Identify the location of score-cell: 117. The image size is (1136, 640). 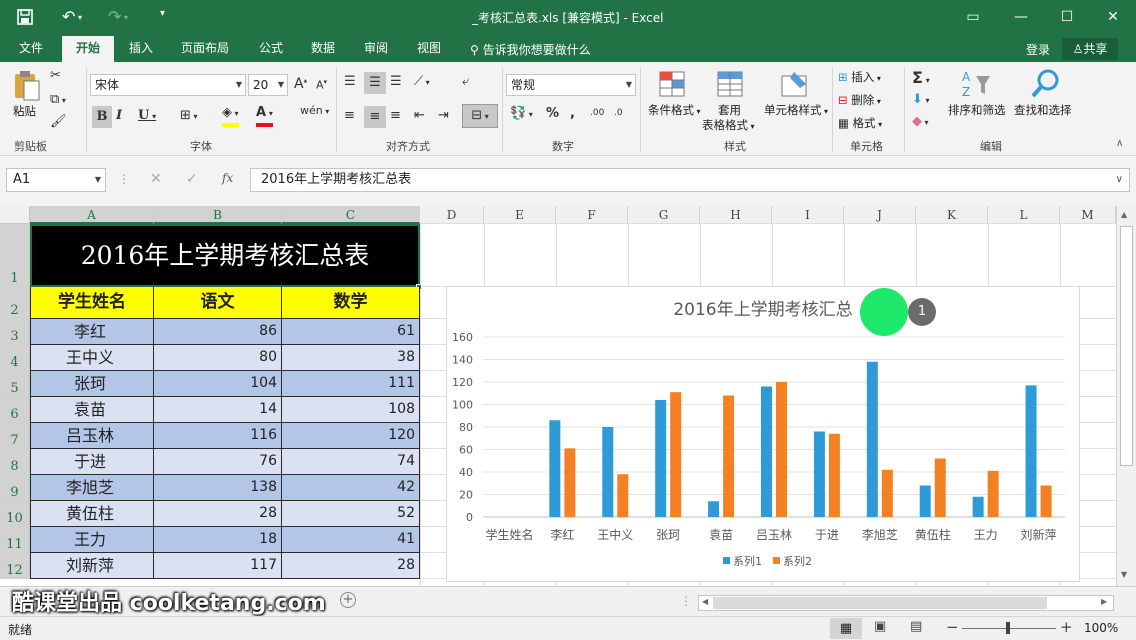
(218, 566).